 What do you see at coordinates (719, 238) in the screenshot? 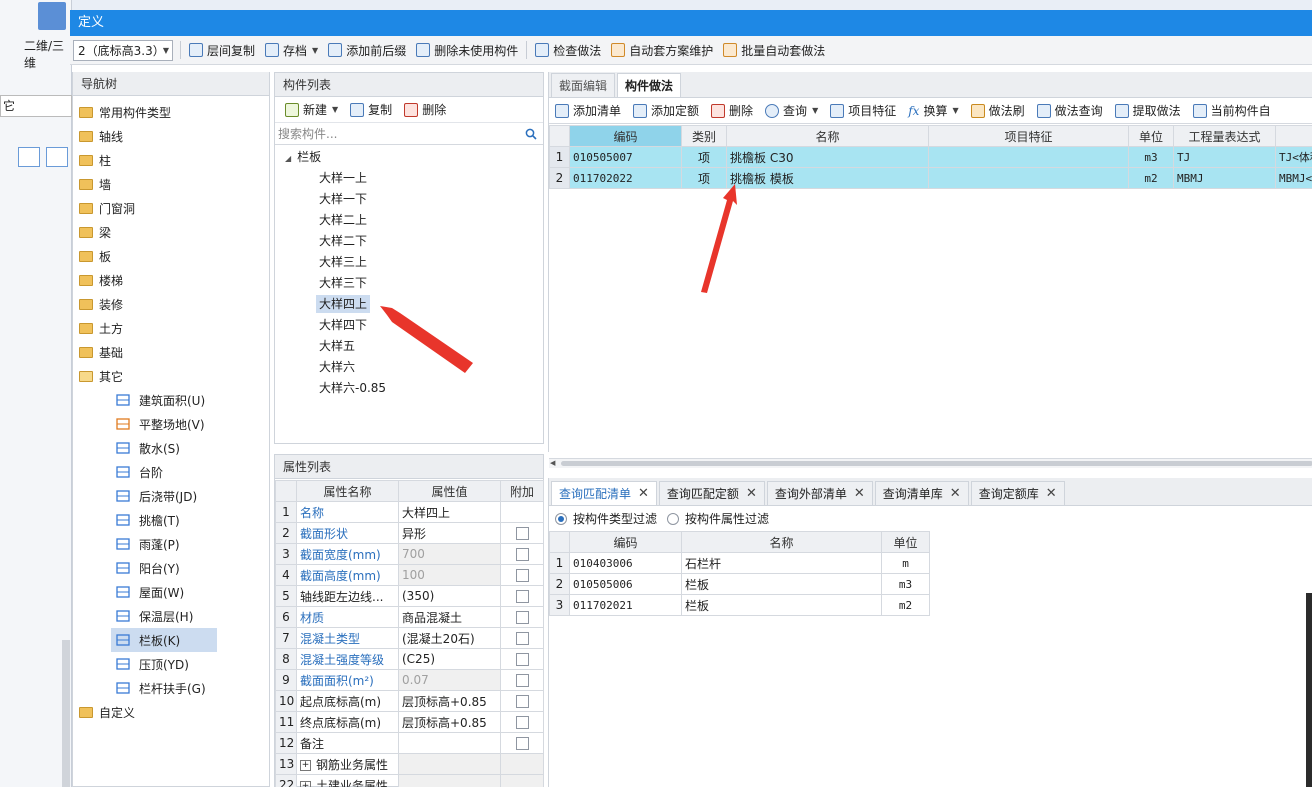
I see `arrow-to-method-row` at bounding box center [719, 238].